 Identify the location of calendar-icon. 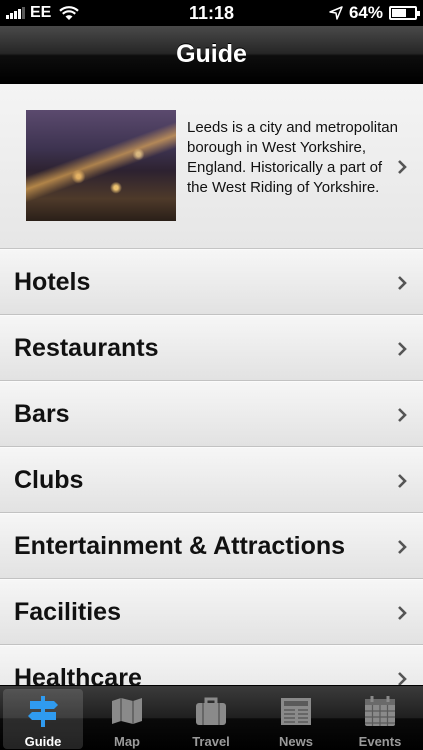
(380, 711).